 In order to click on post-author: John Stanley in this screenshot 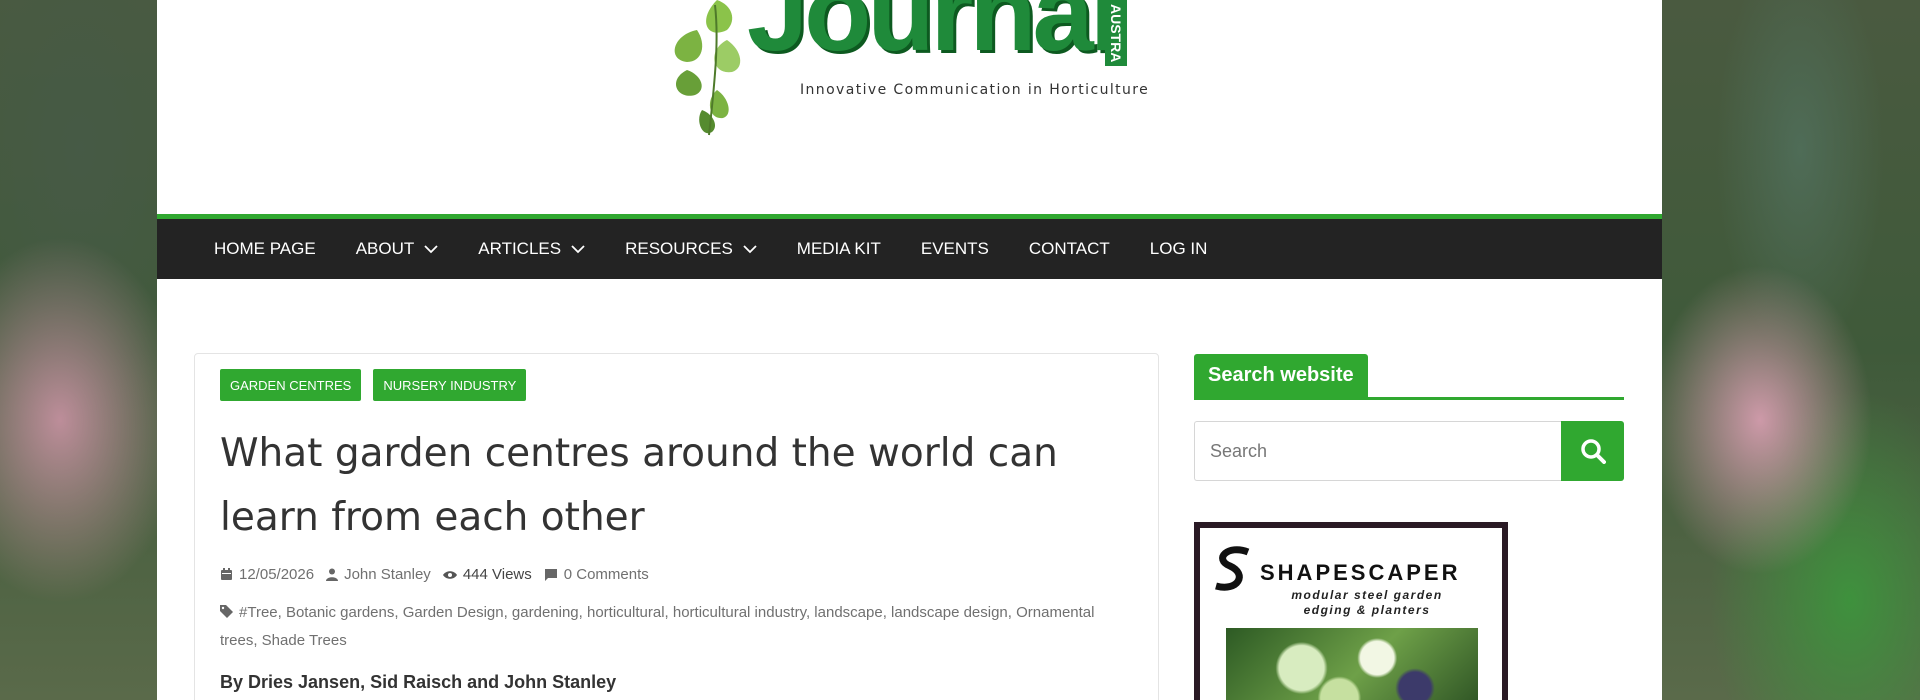, I will do `click(378, 574)`.